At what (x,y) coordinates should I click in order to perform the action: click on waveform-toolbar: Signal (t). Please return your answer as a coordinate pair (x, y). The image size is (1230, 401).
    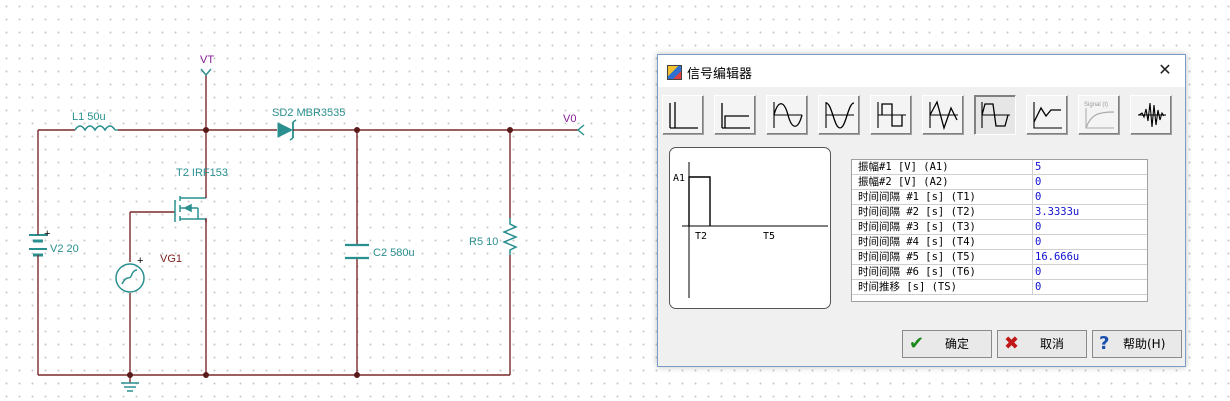
    Looking at the image, I should click on (922, 117).